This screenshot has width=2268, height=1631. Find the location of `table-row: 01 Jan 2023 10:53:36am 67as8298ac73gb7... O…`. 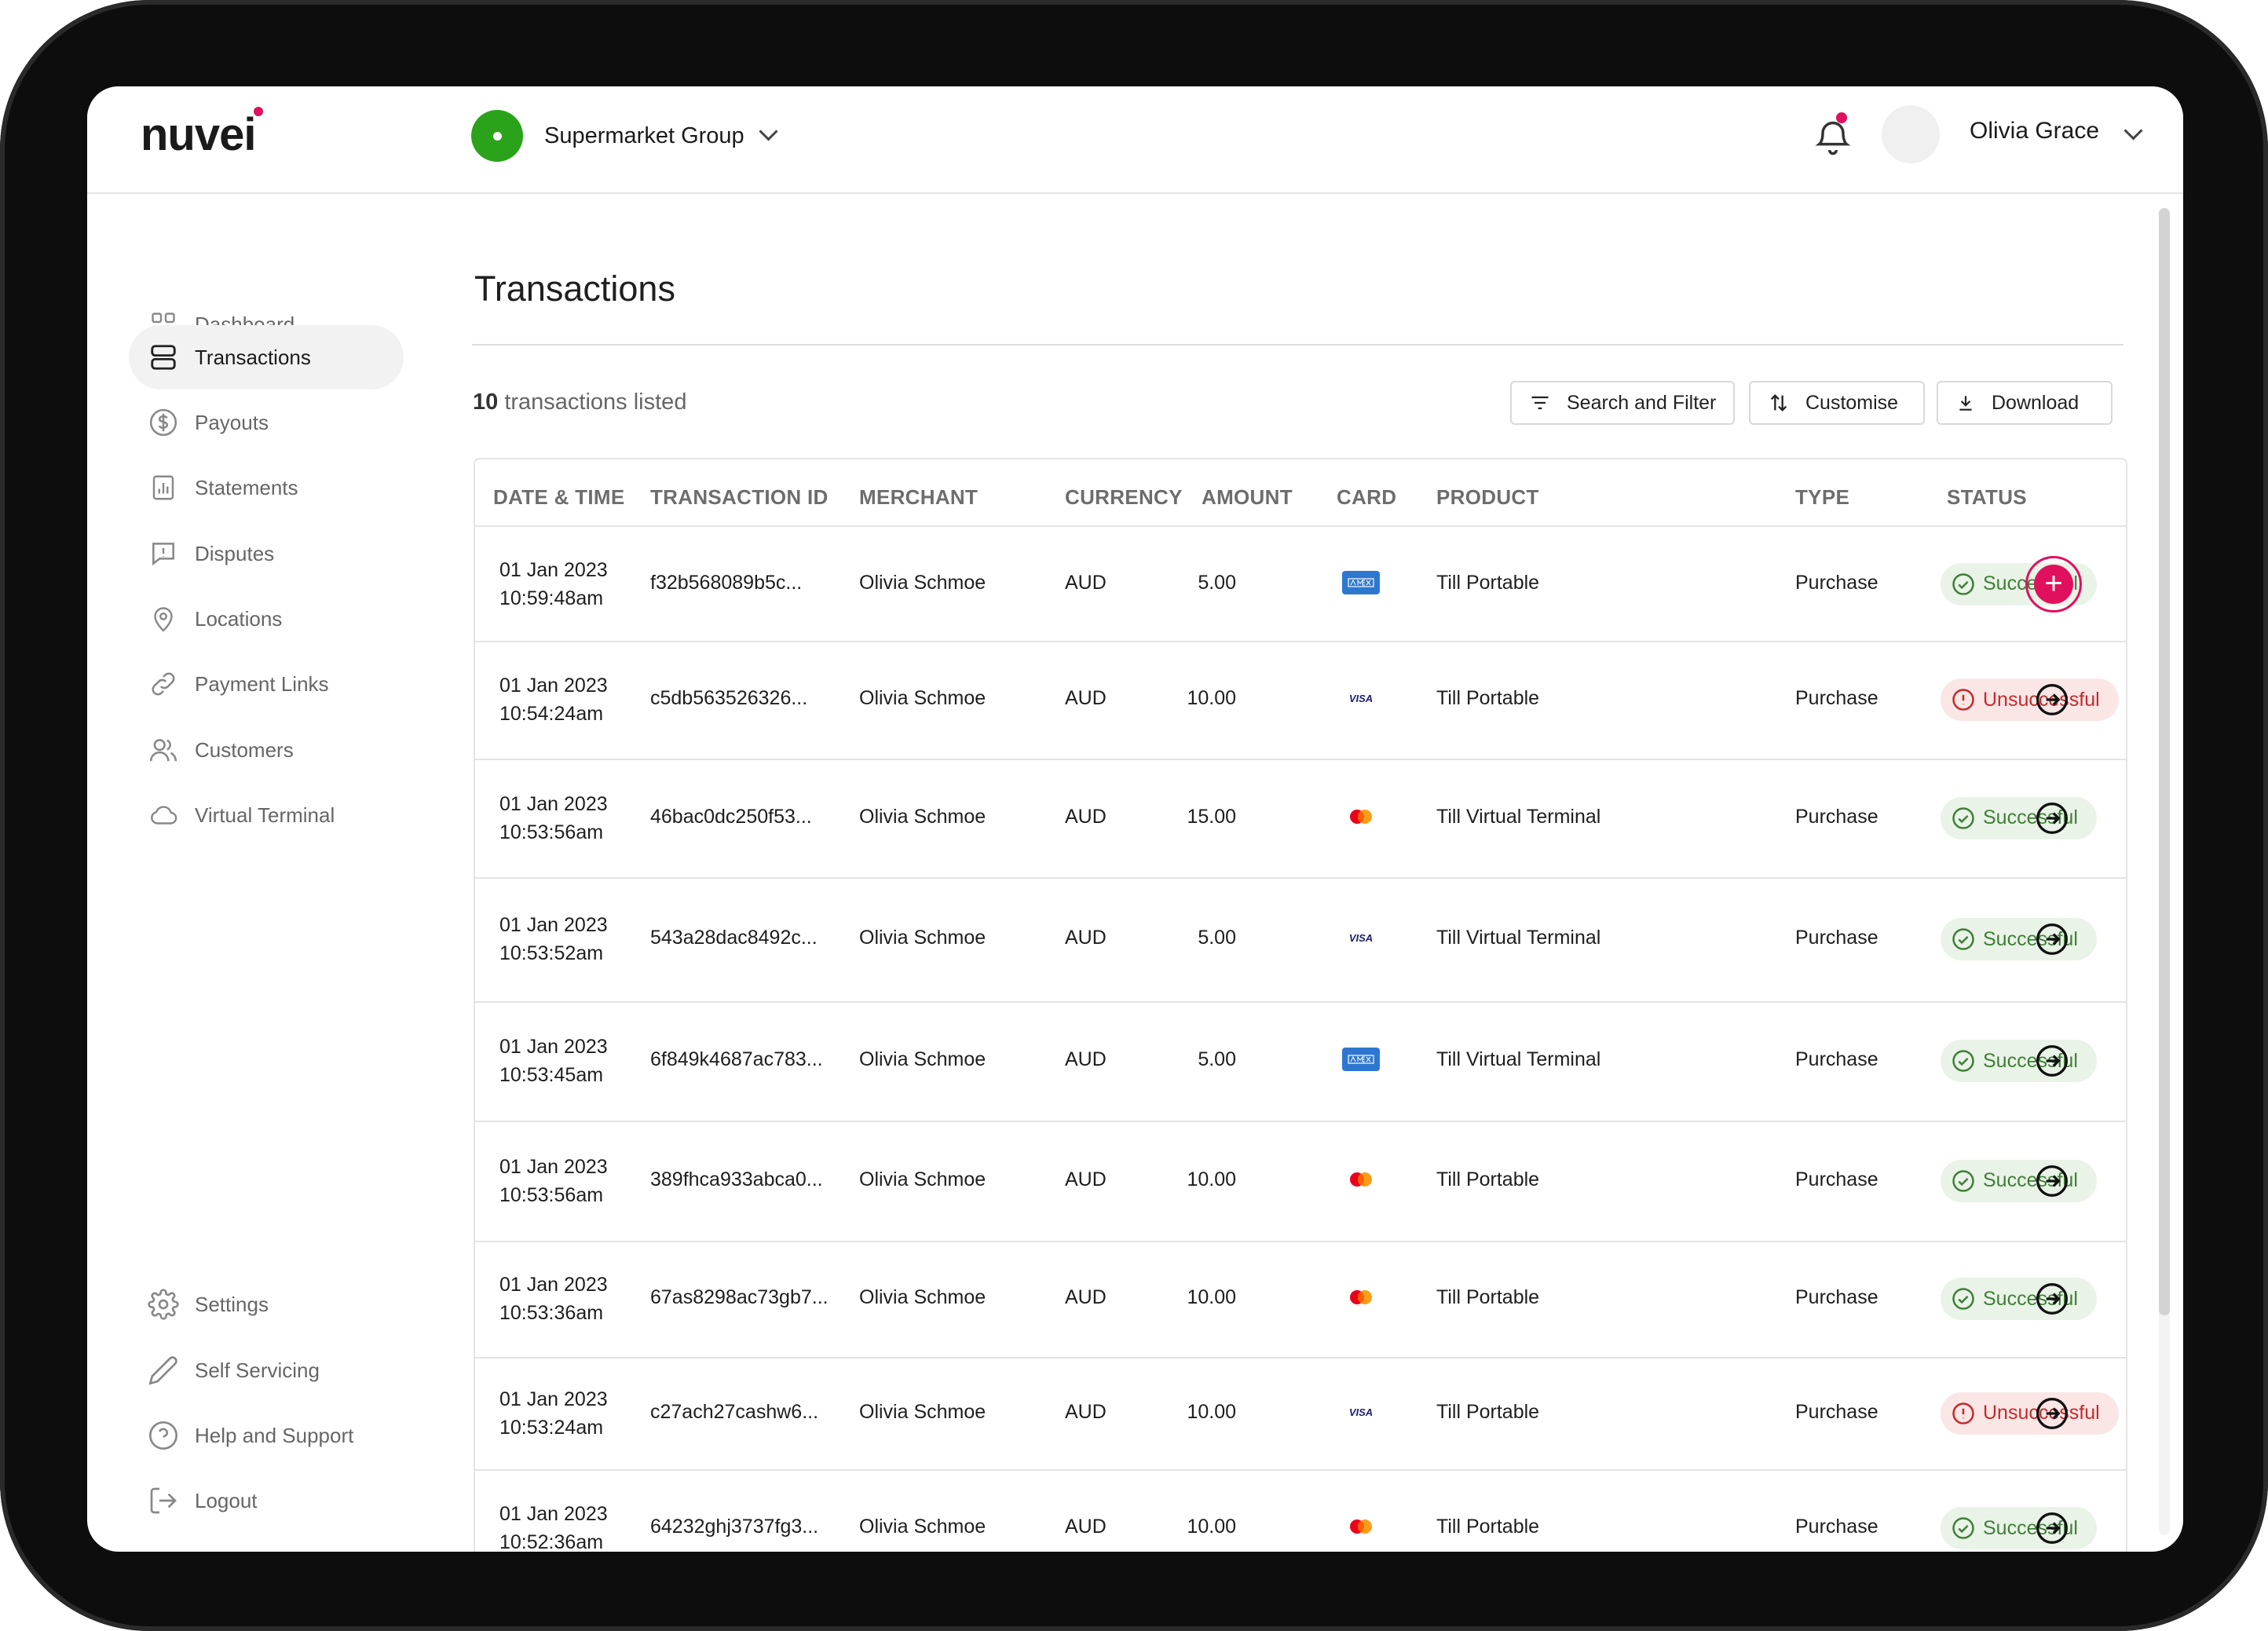

table-row: 01 Jan 2023 10:53:36am 67as8298ac73gb7... O… is located at coordinates (1300, 1300).